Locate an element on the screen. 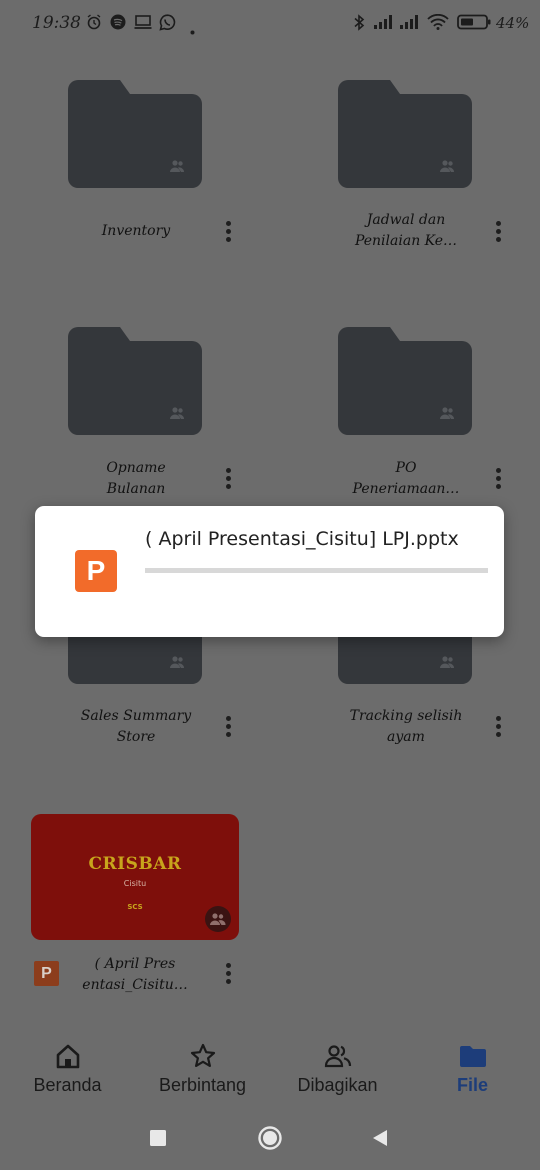 The width and height of the screenshot is (540, 1170). folder-name: Tracking selisih ayam is located at coordinates (406, 727).